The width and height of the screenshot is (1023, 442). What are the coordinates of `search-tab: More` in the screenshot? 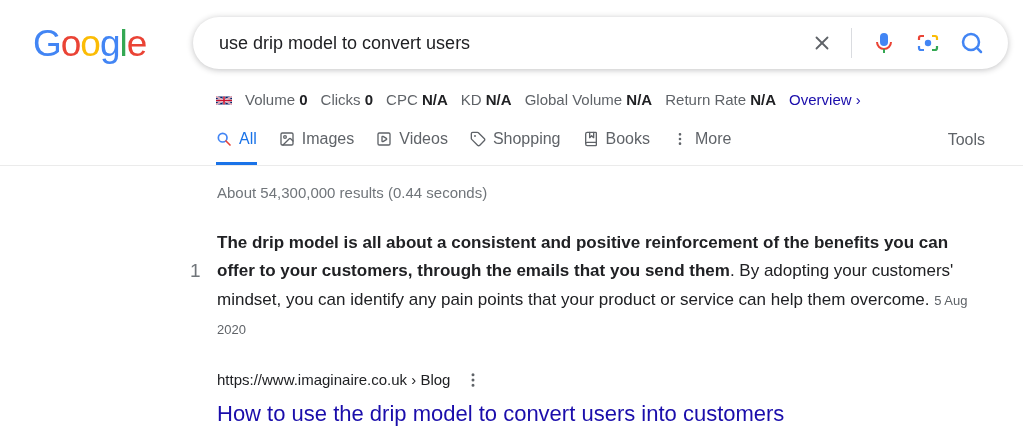 It's located at (702, 145).